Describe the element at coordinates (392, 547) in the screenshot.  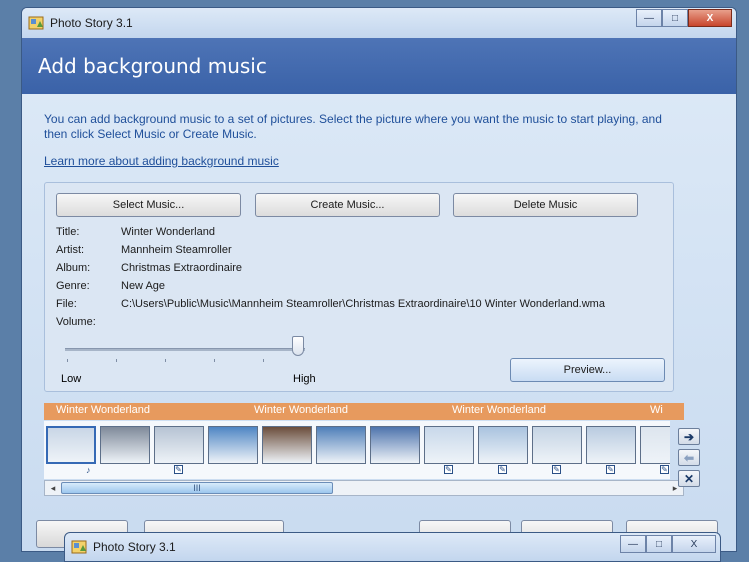
I see `second-photo-story-window: Photo Story 3.1 — □ X` at that location.